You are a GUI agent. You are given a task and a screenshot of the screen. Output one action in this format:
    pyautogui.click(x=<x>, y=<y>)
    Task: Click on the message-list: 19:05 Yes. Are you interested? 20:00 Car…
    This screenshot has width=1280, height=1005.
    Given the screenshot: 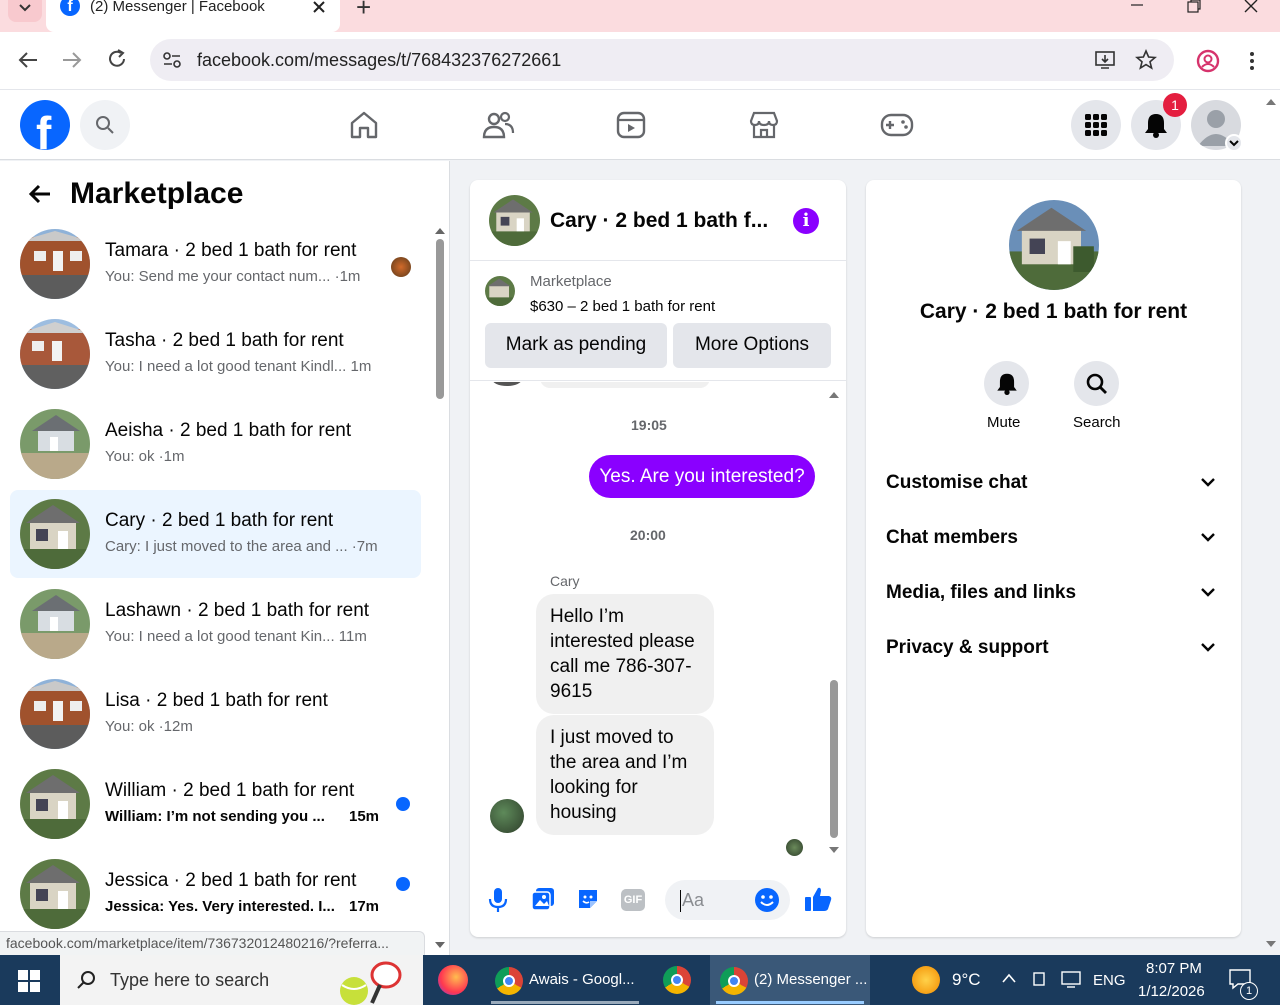 What is the action you would take?
    pyautogui.click(x=658, y=622)
    